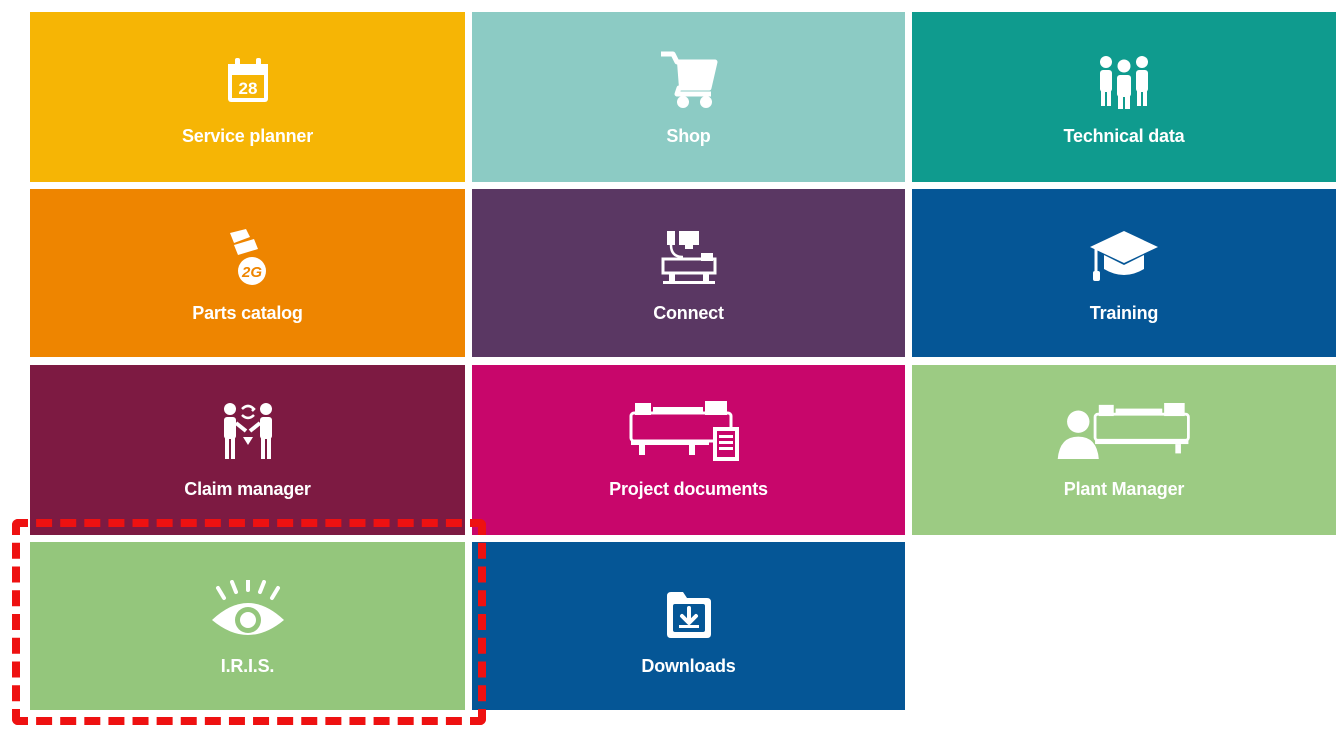  What do you see at coordinates (248, 603) in the screenshot?
I see `eye-icon` at bounding box center [248, 603].